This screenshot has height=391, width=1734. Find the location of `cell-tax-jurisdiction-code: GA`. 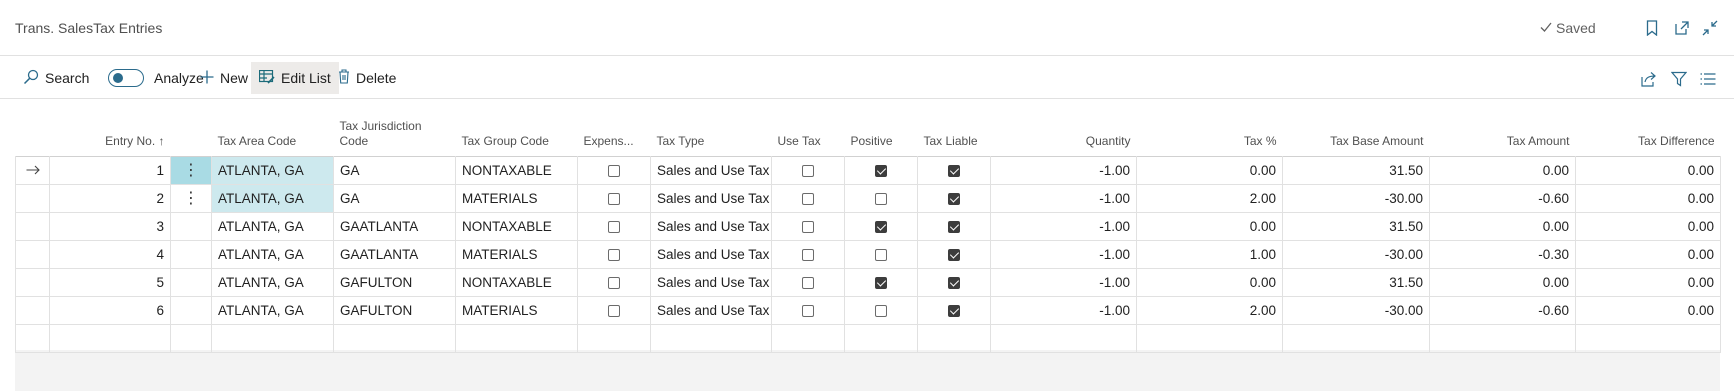

cell-tax-jurisdiction-code: GA is located at coordinates (394, 198).